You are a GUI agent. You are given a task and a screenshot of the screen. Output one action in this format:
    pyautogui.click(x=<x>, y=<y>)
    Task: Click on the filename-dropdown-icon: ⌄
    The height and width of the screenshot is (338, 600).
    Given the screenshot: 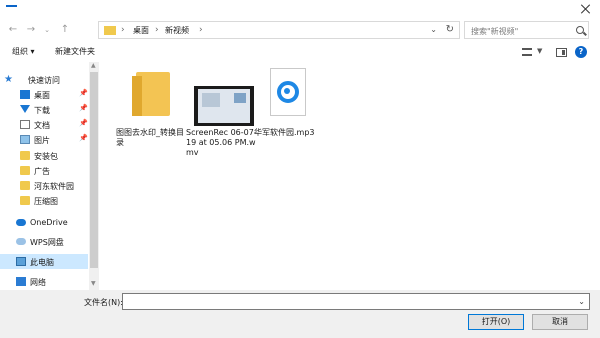 What is the action you would take?
    pyautogui.click(x=581, y=301)
    